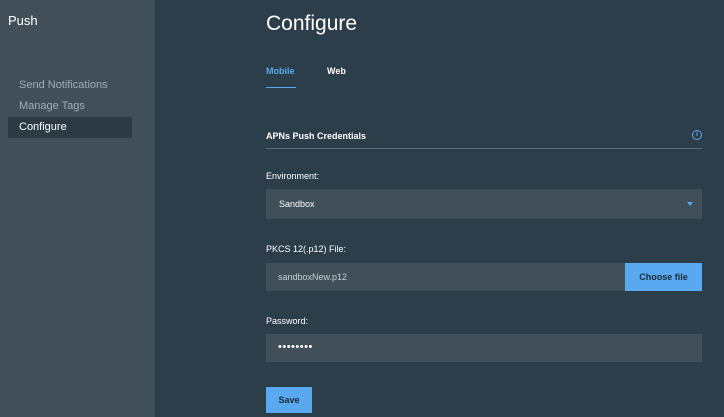  What do you see at coordinates (445, 277) in the screenshot?
I see `file-name-field: sandboxNew.p12` at bounding box center [445, 277].